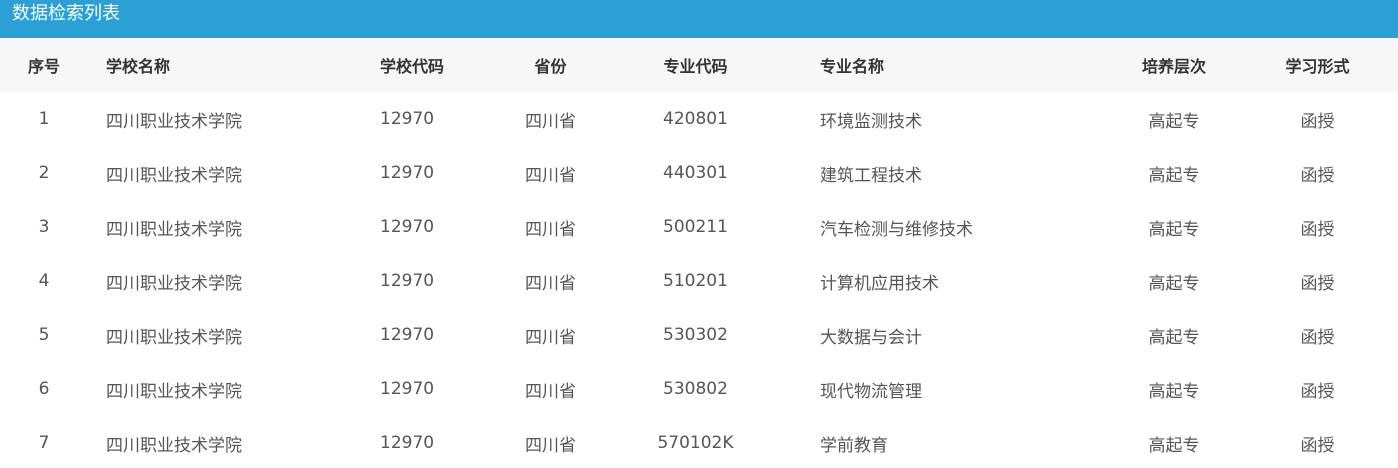 The height and width of the screenshot is (468, 1398). I want to click on cell-major-name: 大数据与会计, so click(871, 337).